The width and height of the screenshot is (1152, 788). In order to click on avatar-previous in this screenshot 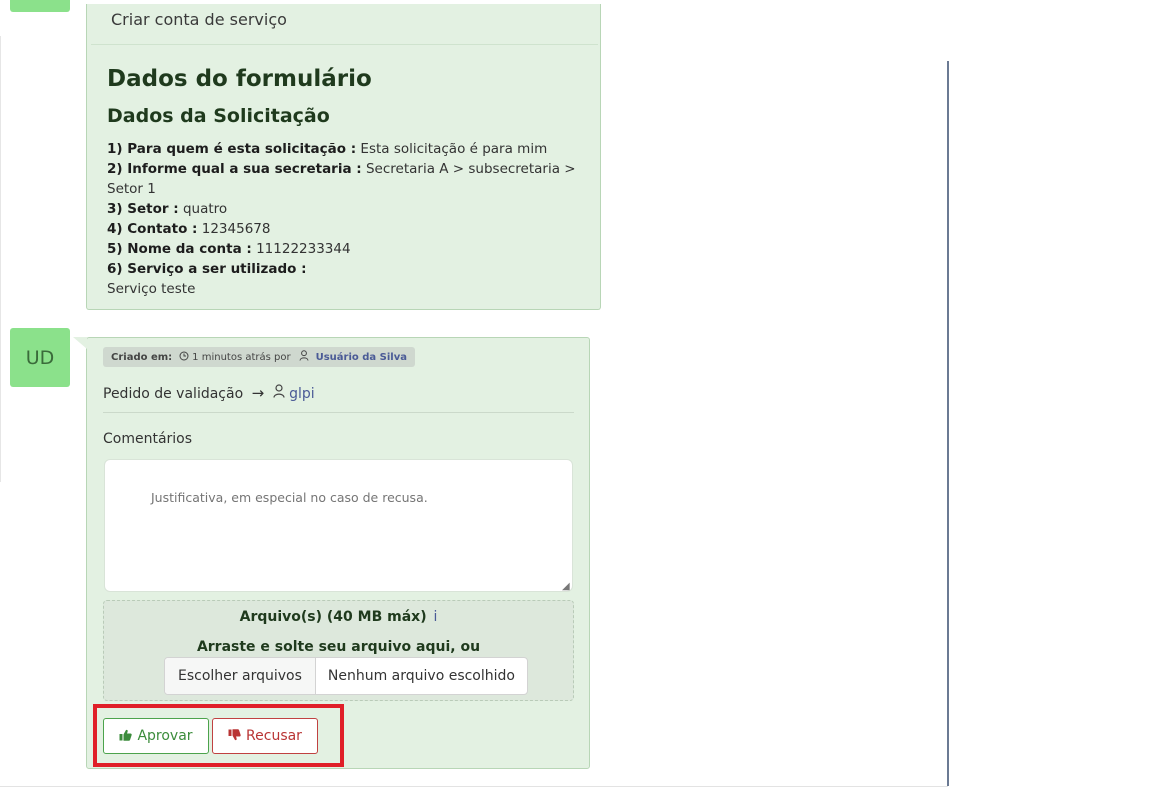, I will do `click(40, 6)`.